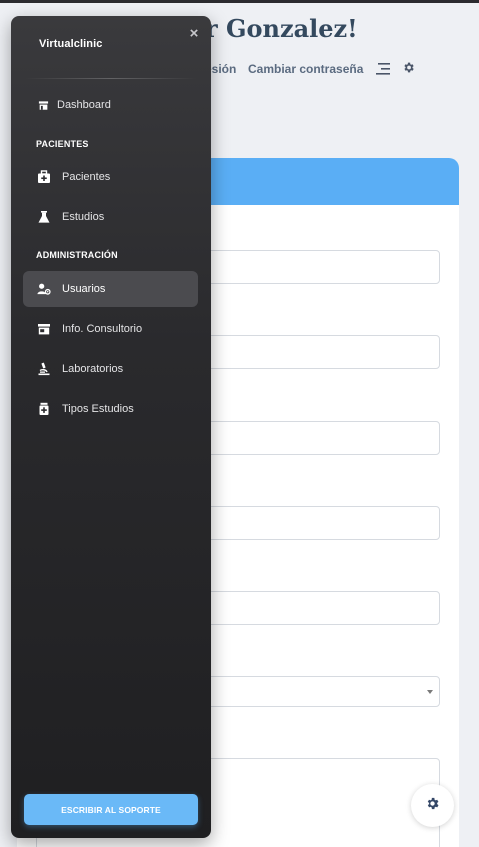 This screenshot has width=479, height=847. Describe the element at coordinates (111, 809) in the screenshot. I see `support-button: ESCRIBIR AL SOPORTE` at that location.